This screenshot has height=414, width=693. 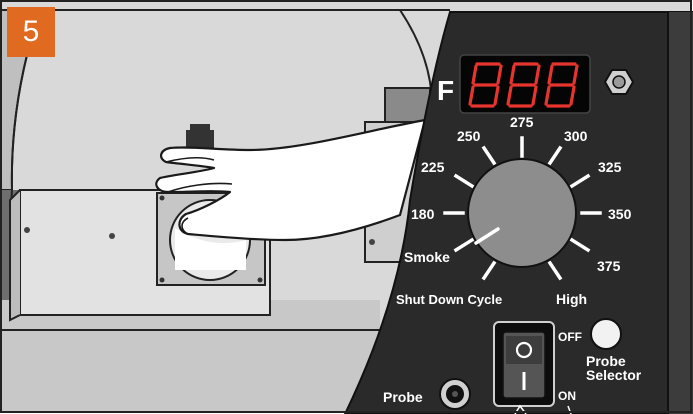 What do you see at coordinates (522, 213) in the screenshot?
I see `temperature-dial-knob` at bounding box center [522, 213].